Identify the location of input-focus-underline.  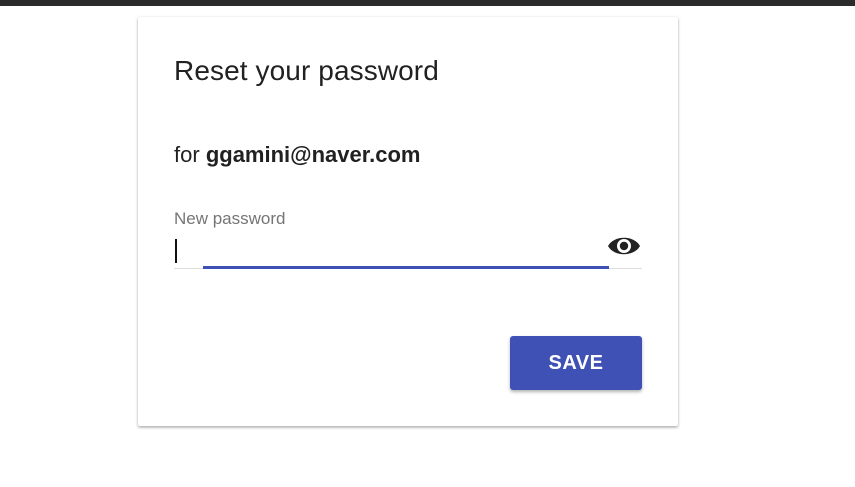
(406, 267).